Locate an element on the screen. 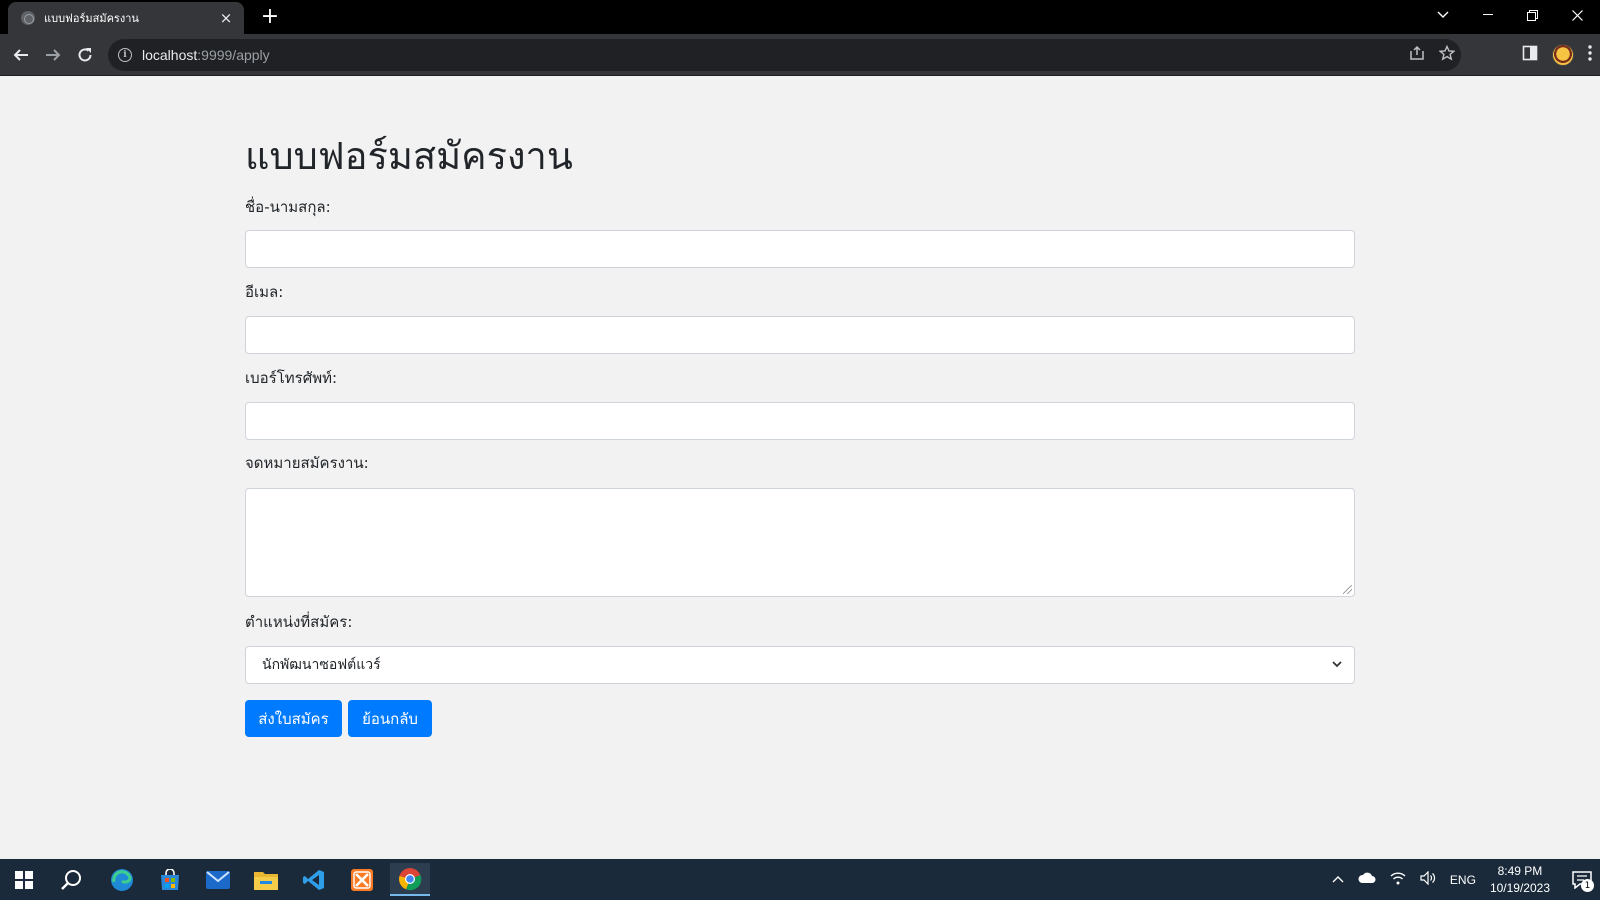 The image size is (1600, 900). notifications-icon: 1 is located at coordinates (1582, 879).